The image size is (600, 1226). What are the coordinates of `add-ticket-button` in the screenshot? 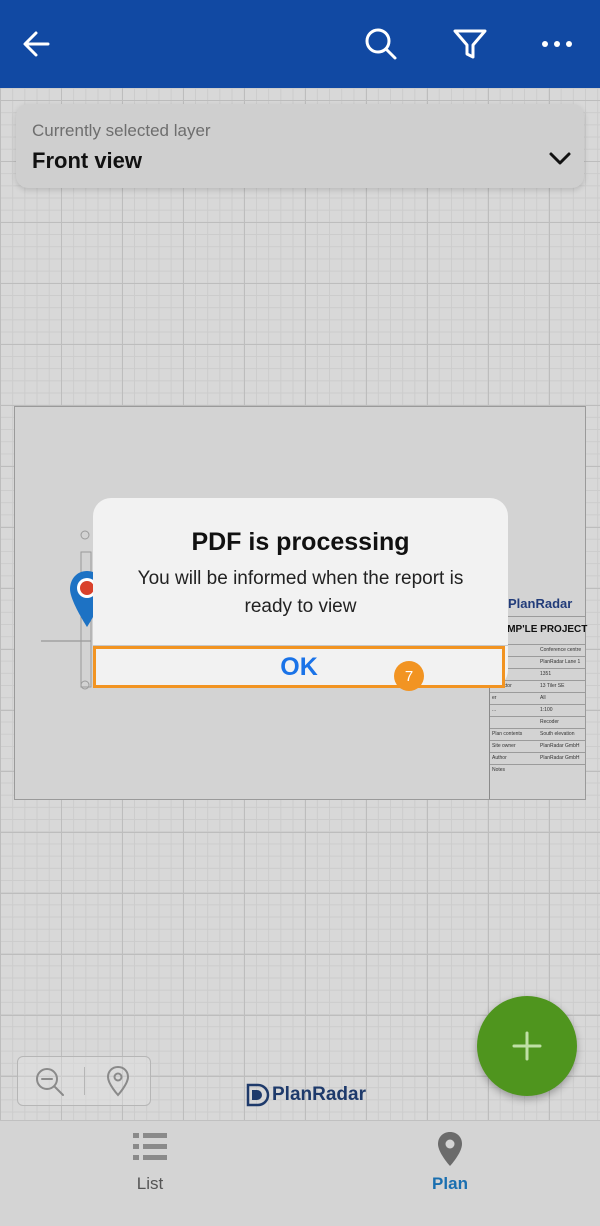 It's located at (527, 1046).